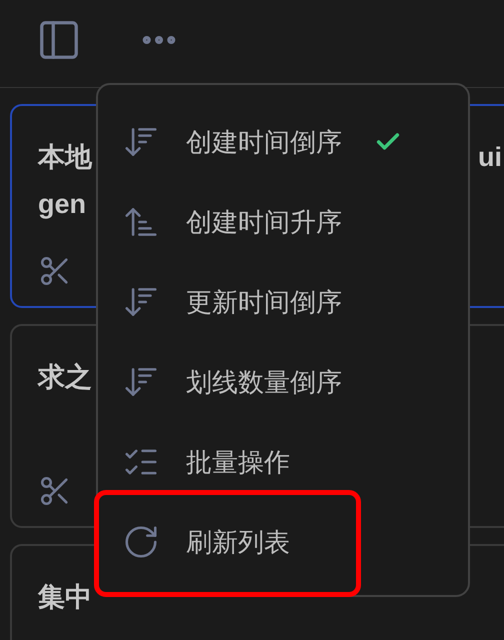 The image size is (504, 640). What do you see at coordinates (283, 142) in the screenshot?
I see `menu-item: 创建时间倒序` at bounding box center [283, 142].